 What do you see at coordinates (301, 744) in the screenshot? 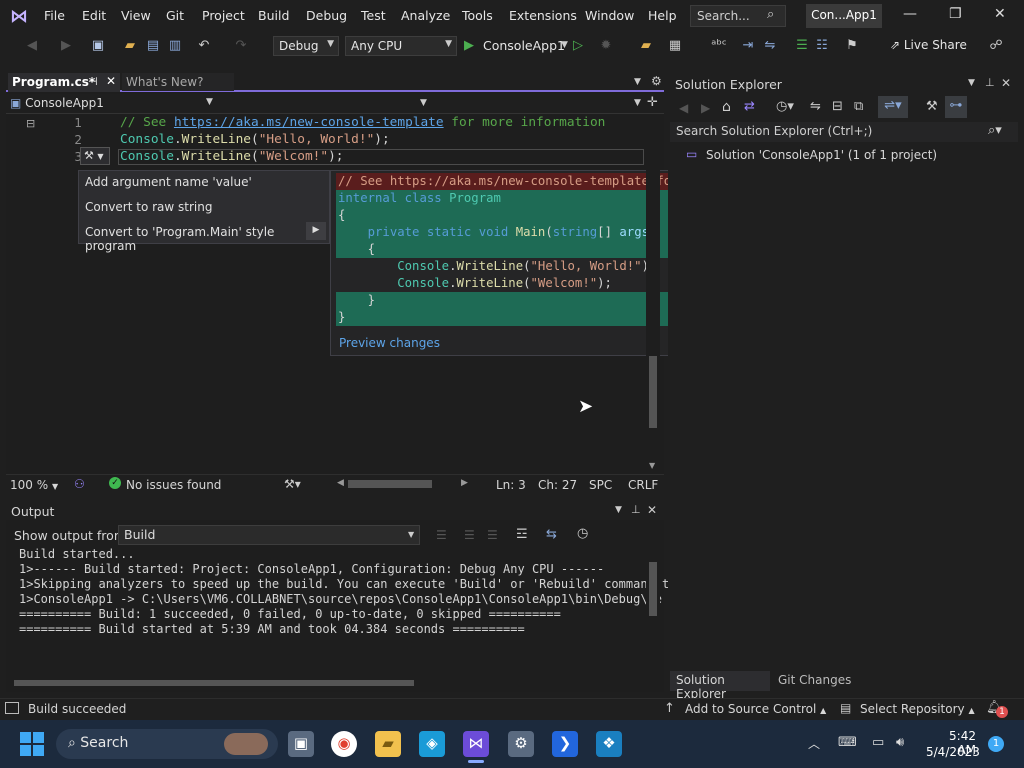
I see `task-view-icon: ▣` at bounding box center [301, 744].